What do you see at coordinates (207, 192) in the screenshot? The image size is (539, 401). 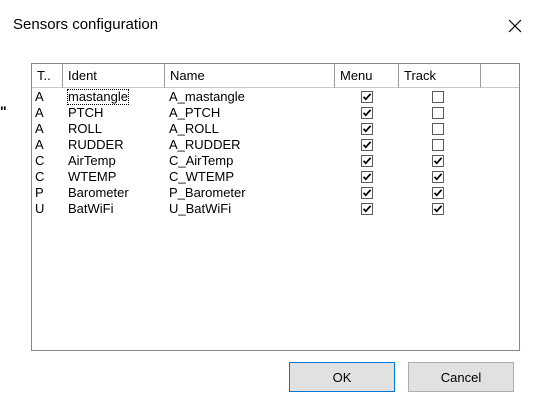 I see `cell-name: P_Barometer` at bounding box center [207, 192].